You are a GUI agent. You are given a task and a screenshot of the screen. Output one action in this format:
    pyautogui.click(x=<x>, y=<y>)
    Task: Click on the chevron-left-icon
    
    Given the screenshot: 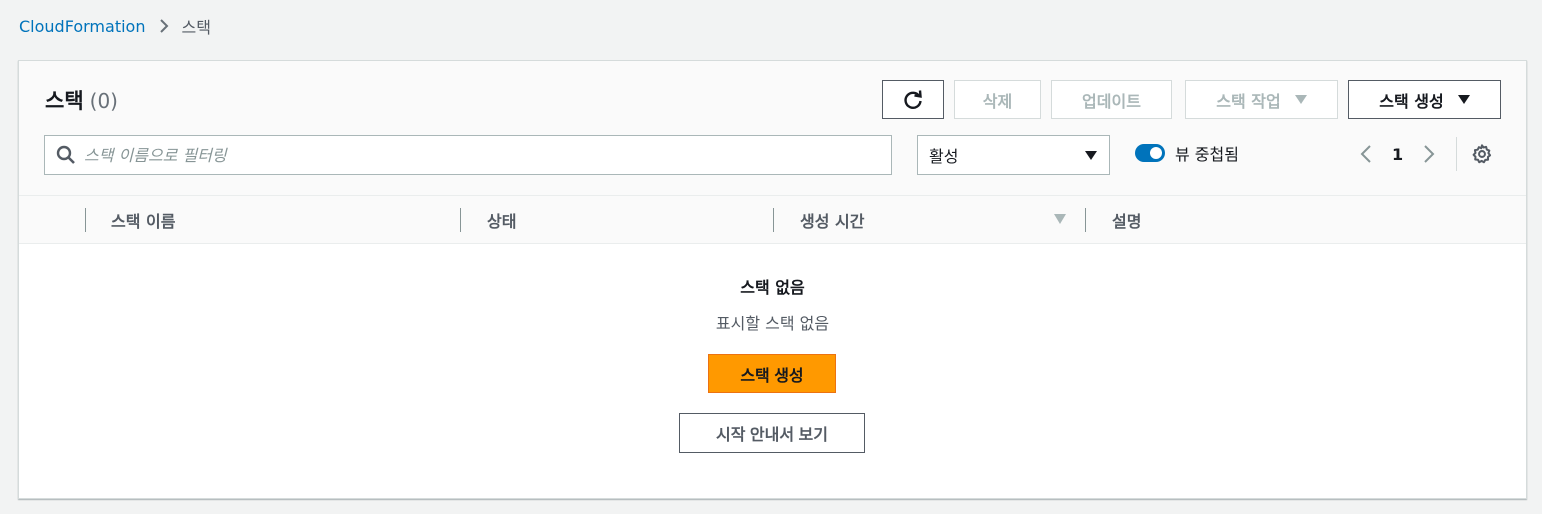 What is the action you would take?
    pyautogui.click(x=1365, y=154)
    